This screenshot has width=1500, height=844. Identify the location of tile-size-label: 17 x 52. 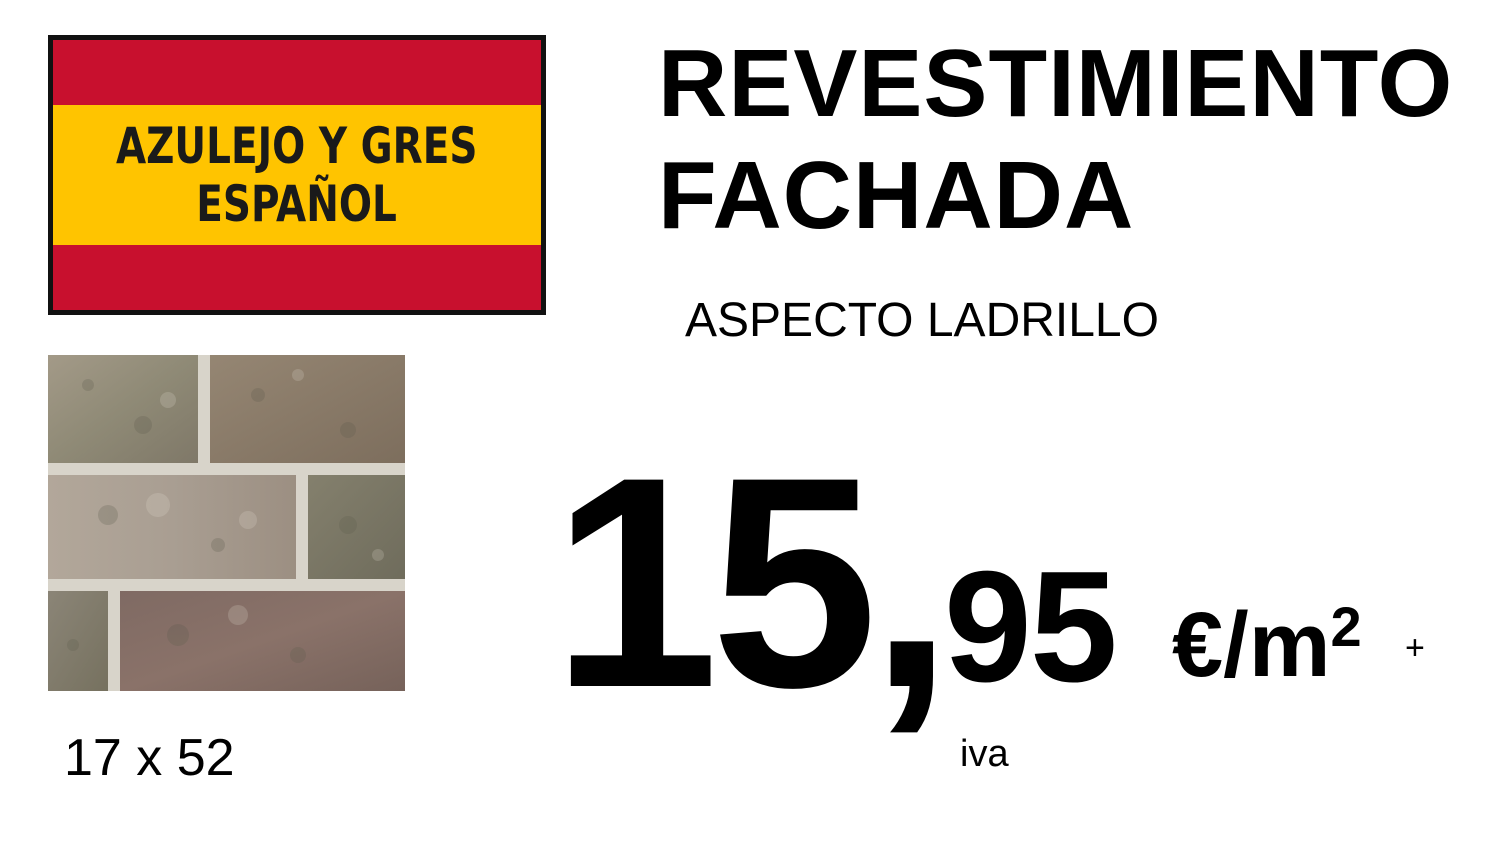
(149, 758).